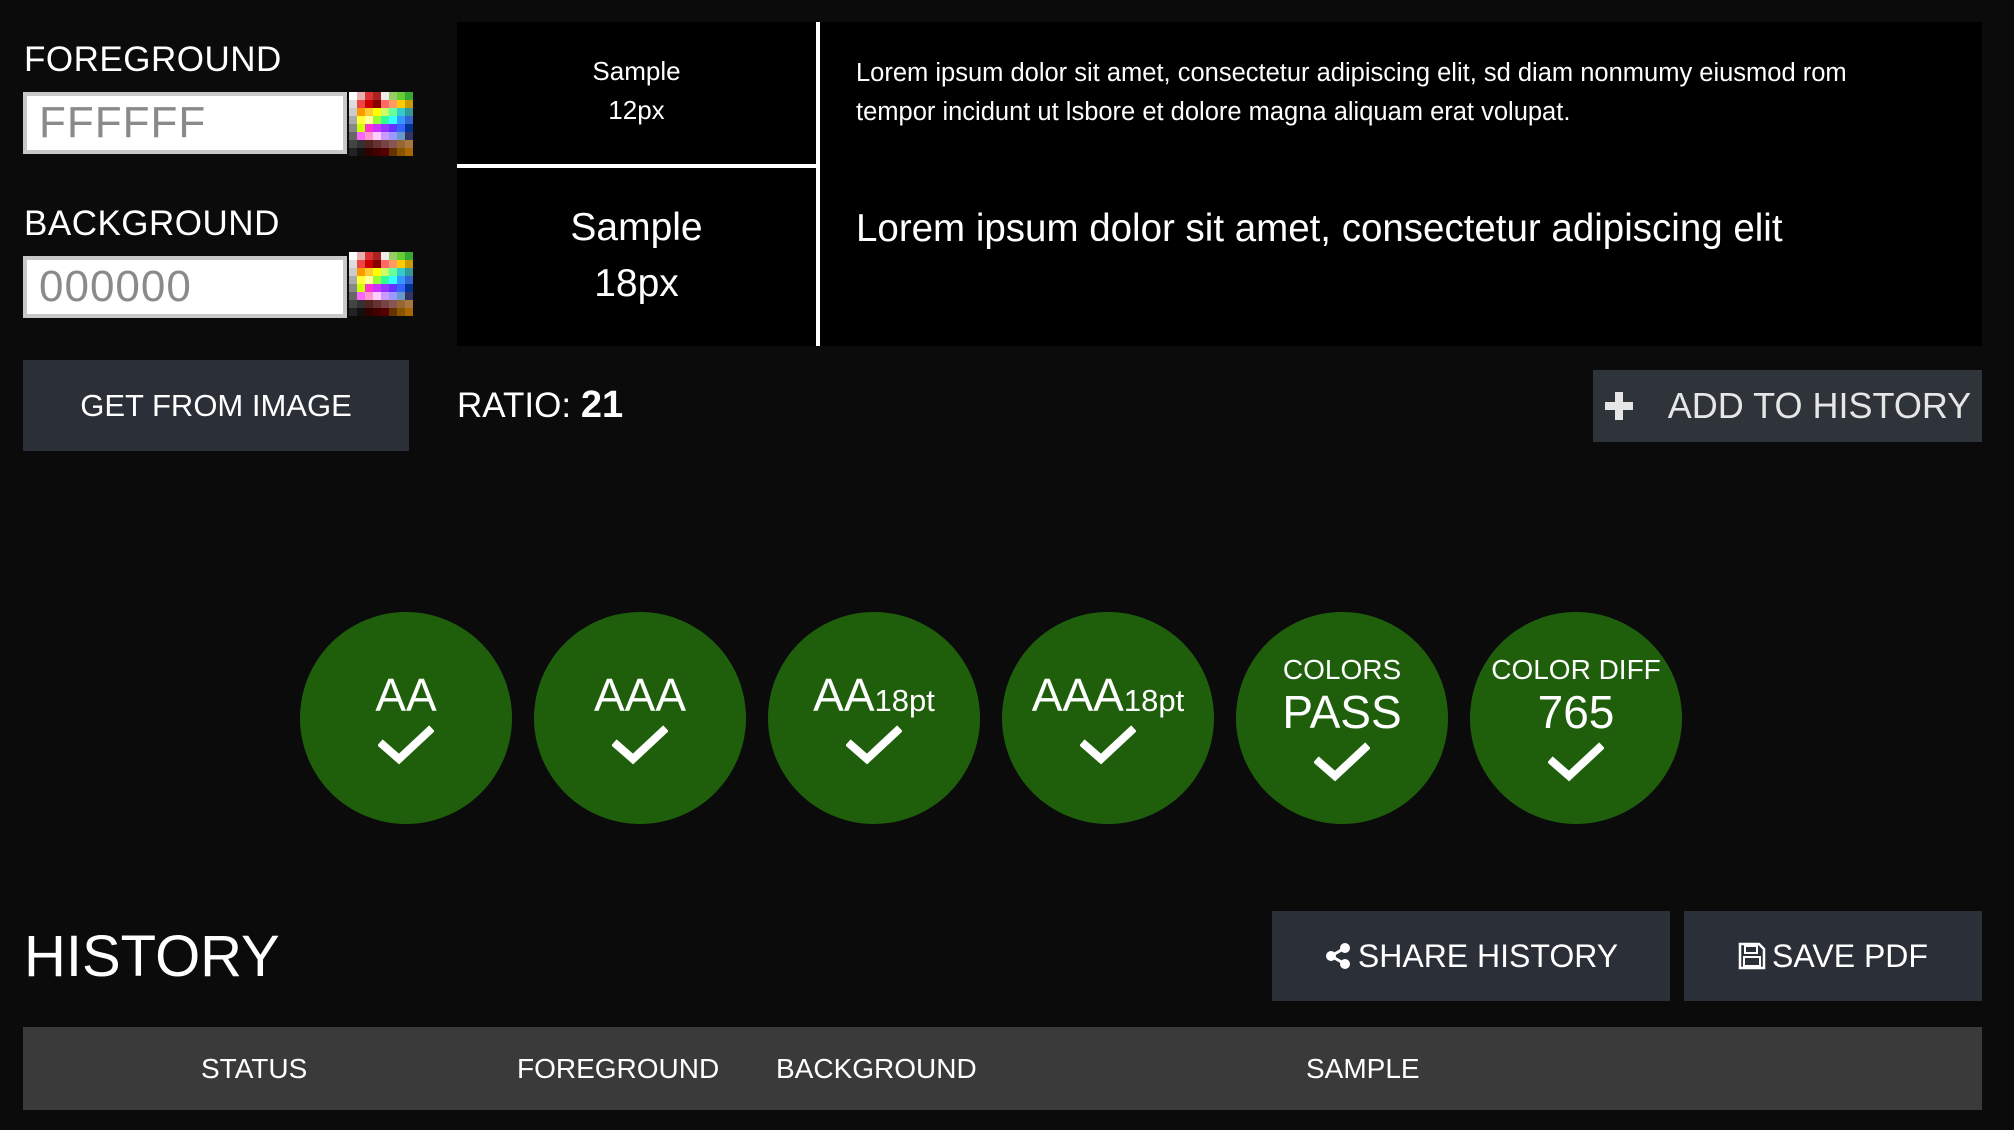 The image size is (2014, 1130). Describe the element at coordinates (1576, 718) in the screenshot. I see `badge-color-diff: COLOR DIFF 765` at that location.